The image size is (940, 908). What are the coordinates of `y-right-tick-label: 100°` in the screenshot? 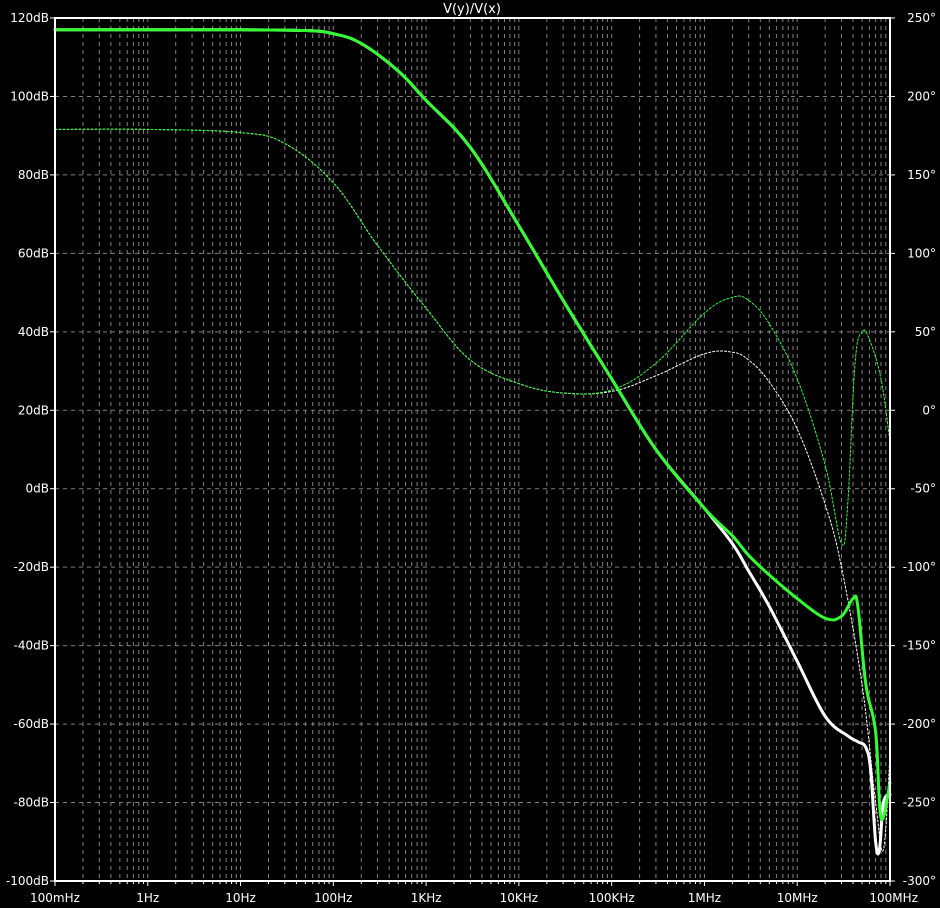 It's located at (921, 253).